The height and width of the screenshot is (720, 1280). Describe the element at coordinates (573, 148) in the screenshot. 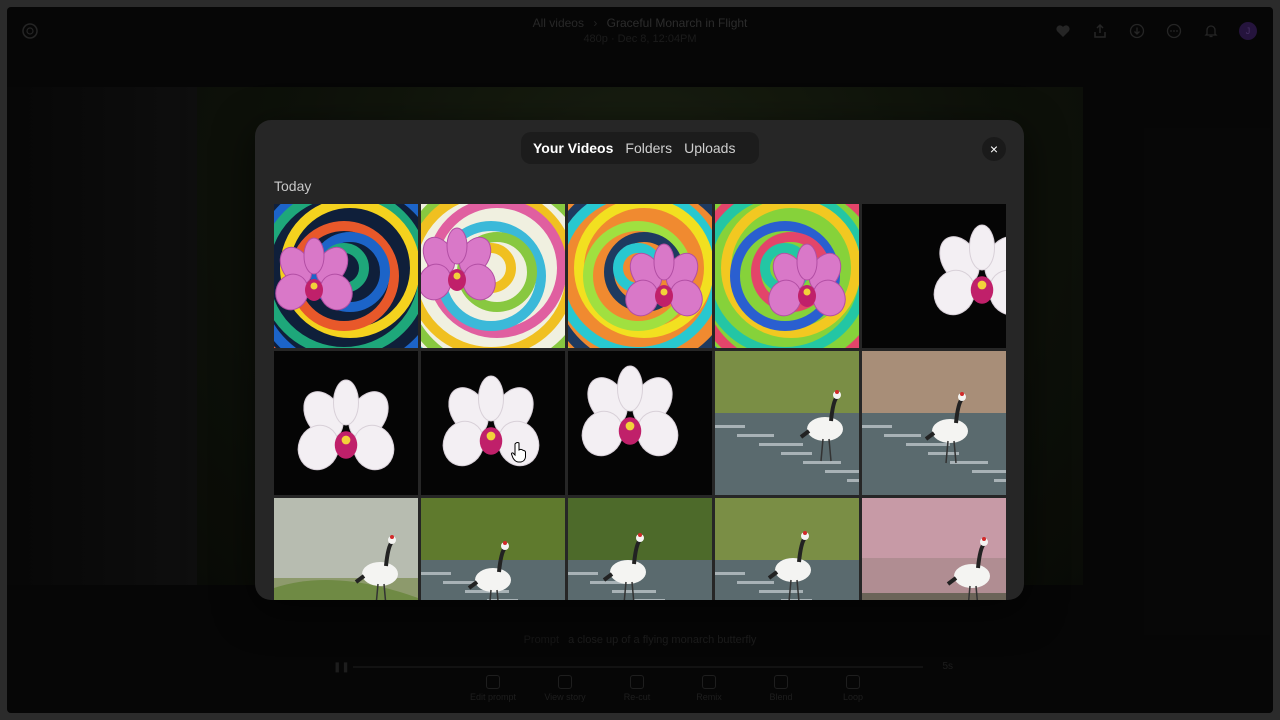

I see `tab-your-videos: Your Videos` at that location.